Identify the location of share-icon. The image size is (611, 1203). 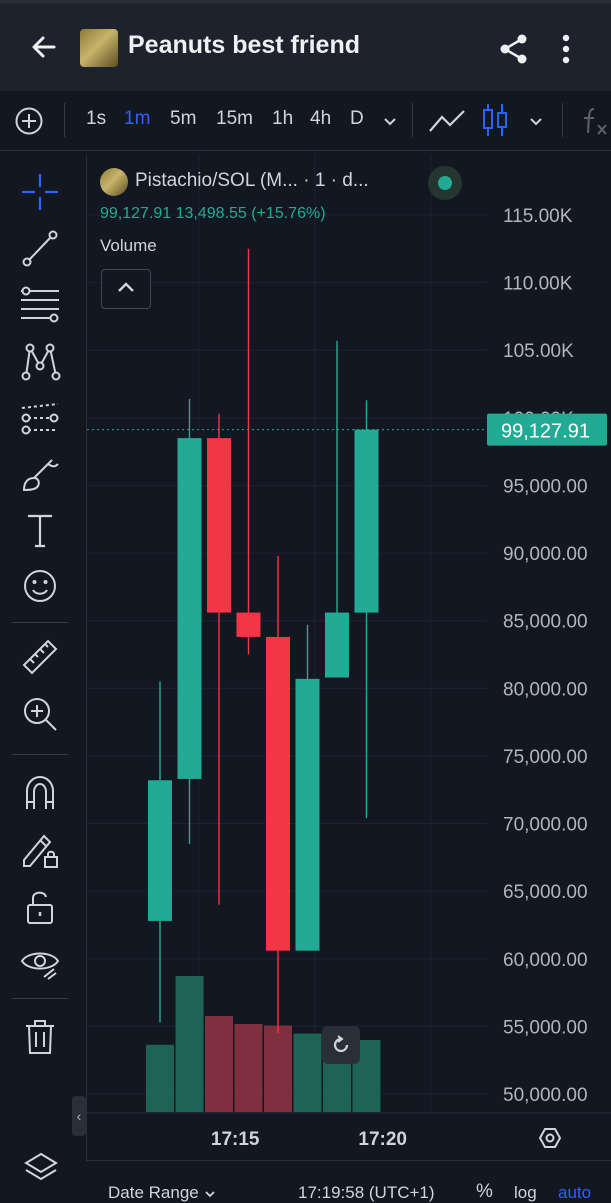
(514, 49).